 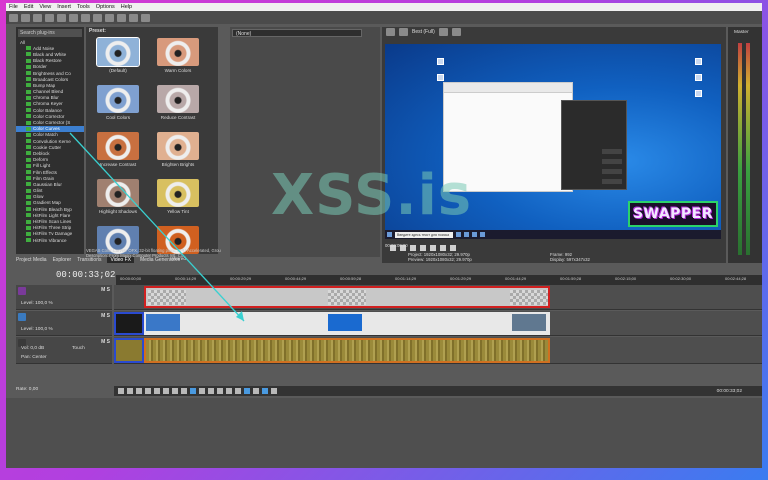 What do you see at coordinates (121, 391) in the screenshot?
I see `record-icon` at bounding box center [121, 391].